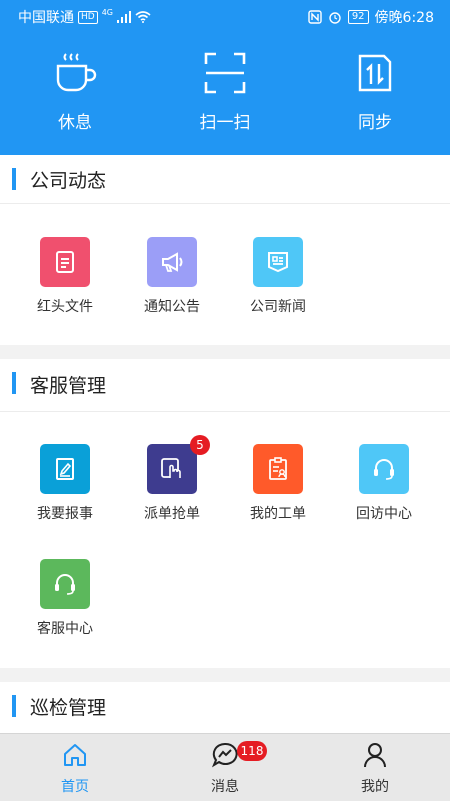  Describe the element at coordinates (46, 18) in the screenshot. I see `carrier-name: 中国联通` at that location.